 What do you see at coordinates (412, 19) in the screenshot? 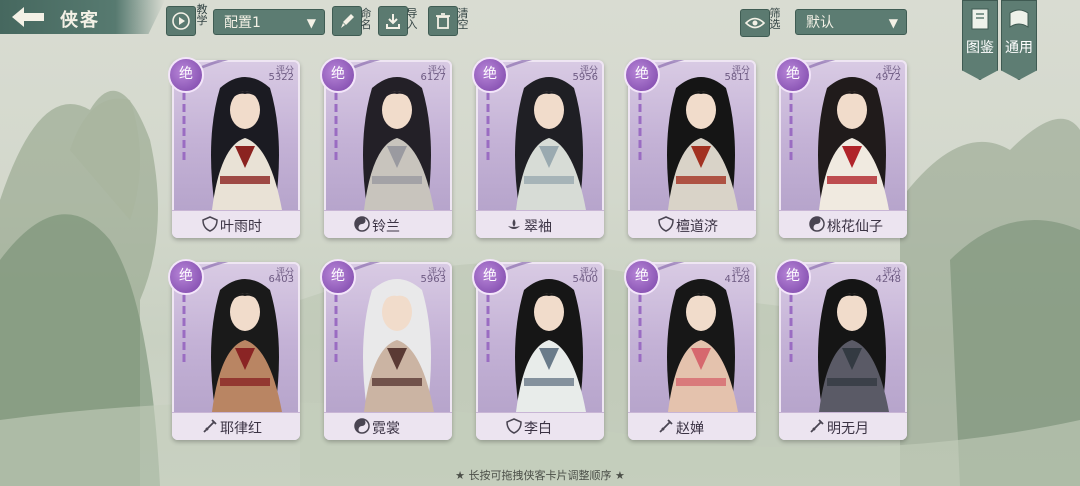
I see `import-label: 导入` at bounding box center [412, 19].